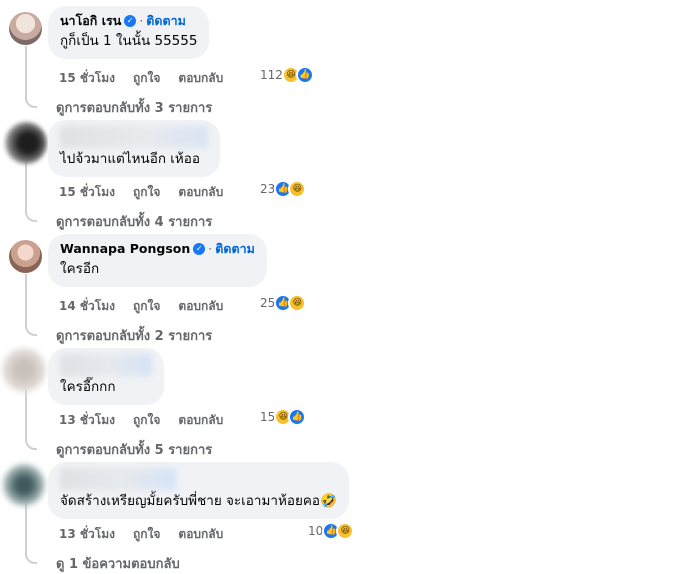 This screenshot has width=677, height=574. What do you see at coordinates (118, 563) in the screenshot?
I see `view-replies-link: ดู 1 ข้อความตอบกลับ` at bounding box center [118, 563].